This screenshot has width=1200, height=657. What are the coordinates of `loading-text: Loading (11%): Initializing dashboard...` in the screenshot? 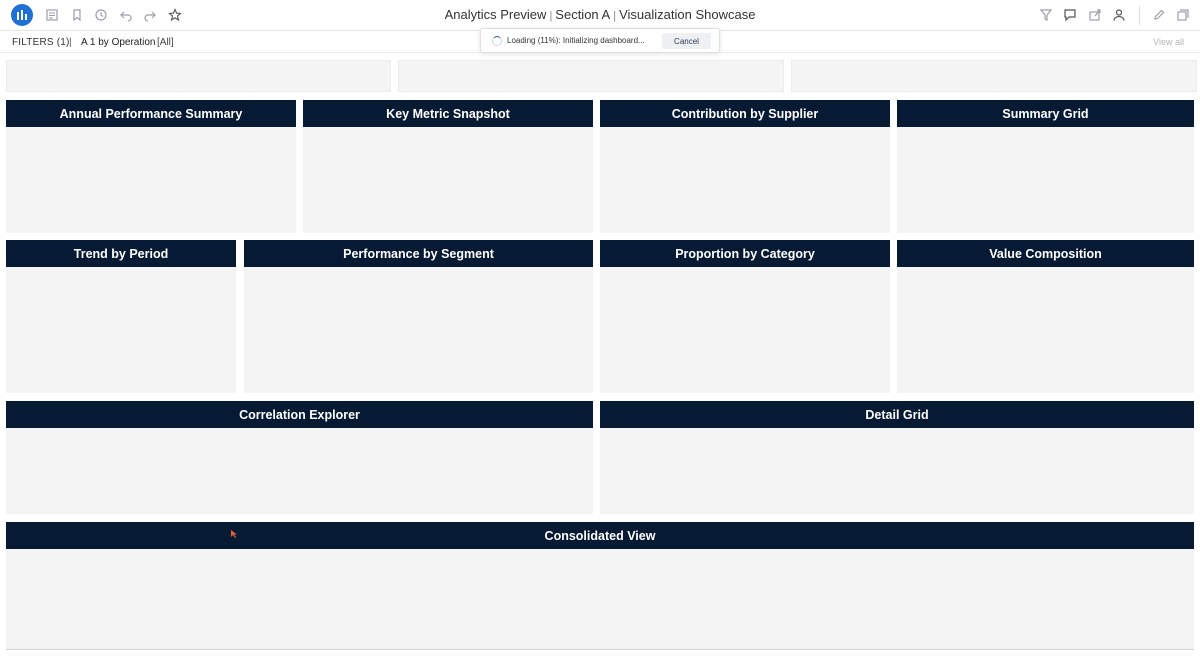 It's located at (576, 40).